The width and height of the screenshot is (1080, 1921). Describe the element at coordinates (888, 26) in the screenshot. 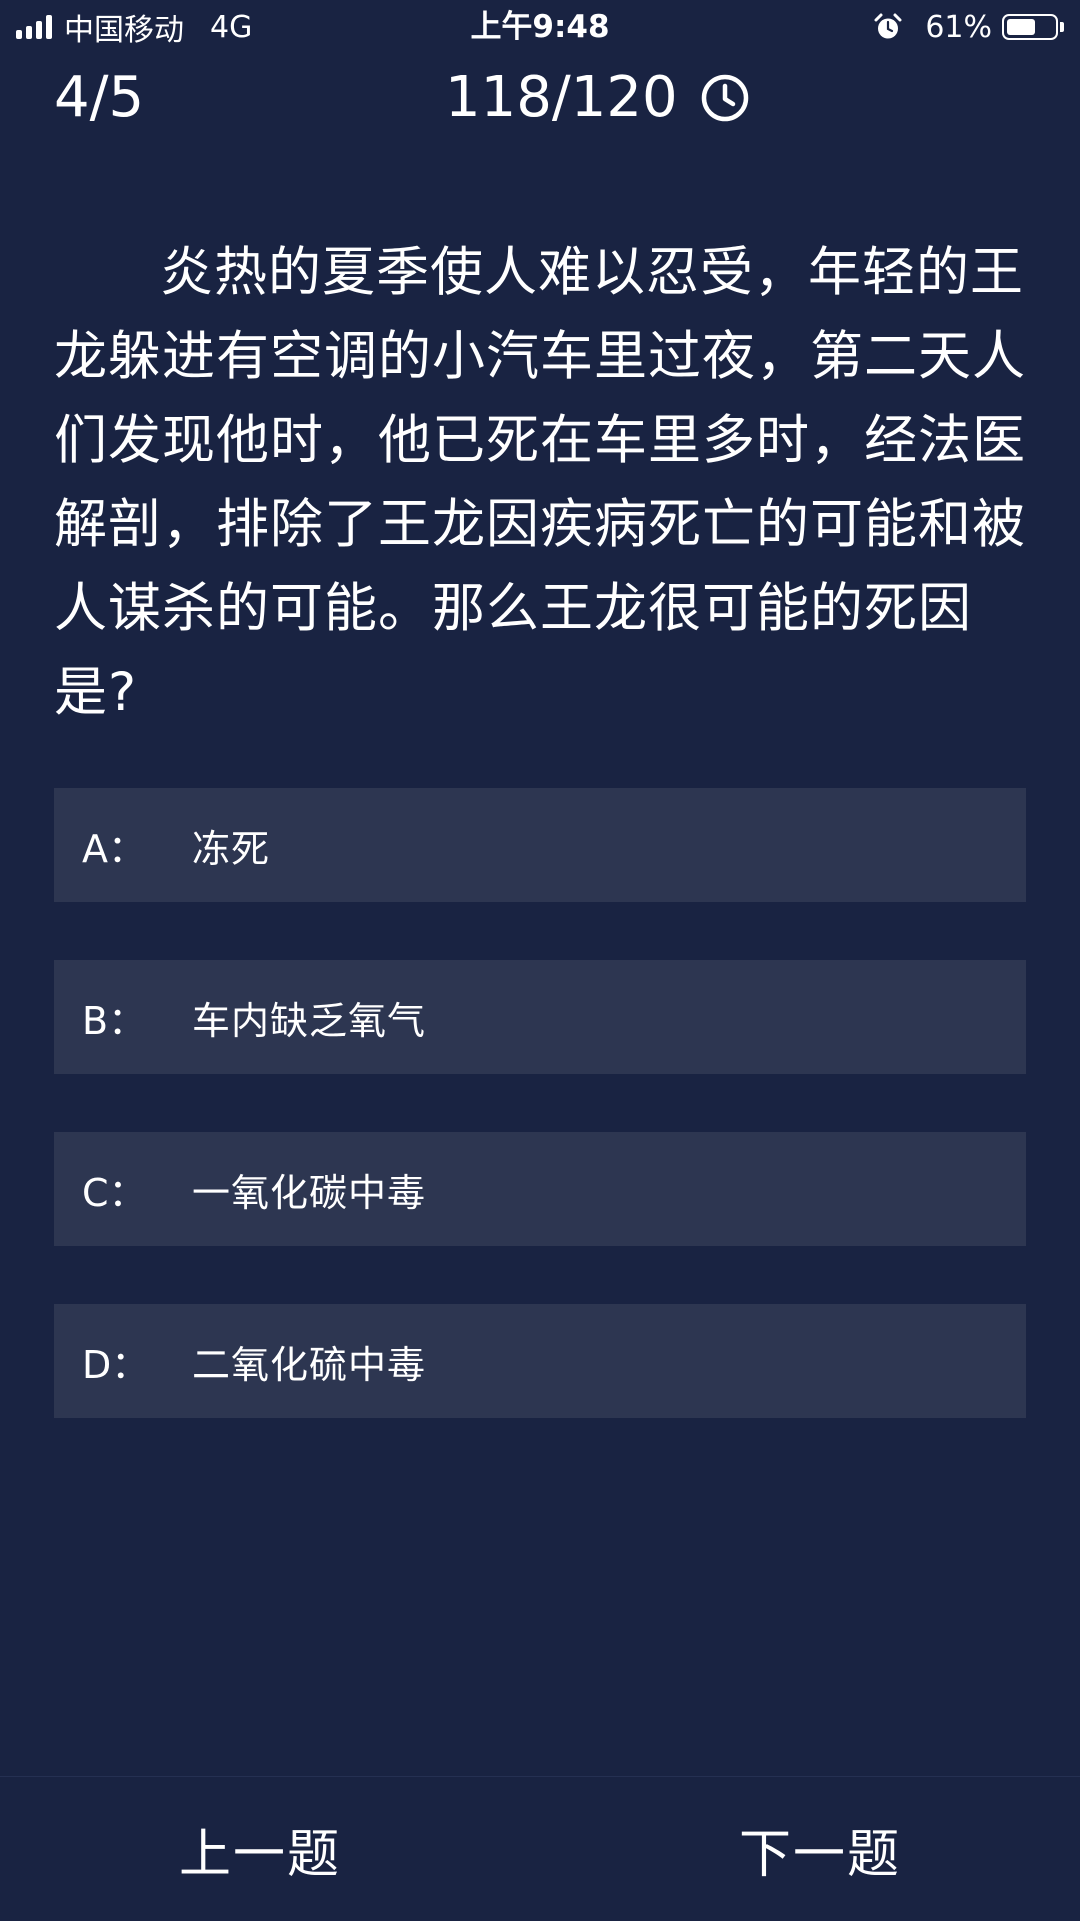

I see `alarm-clock-icon` at that location.